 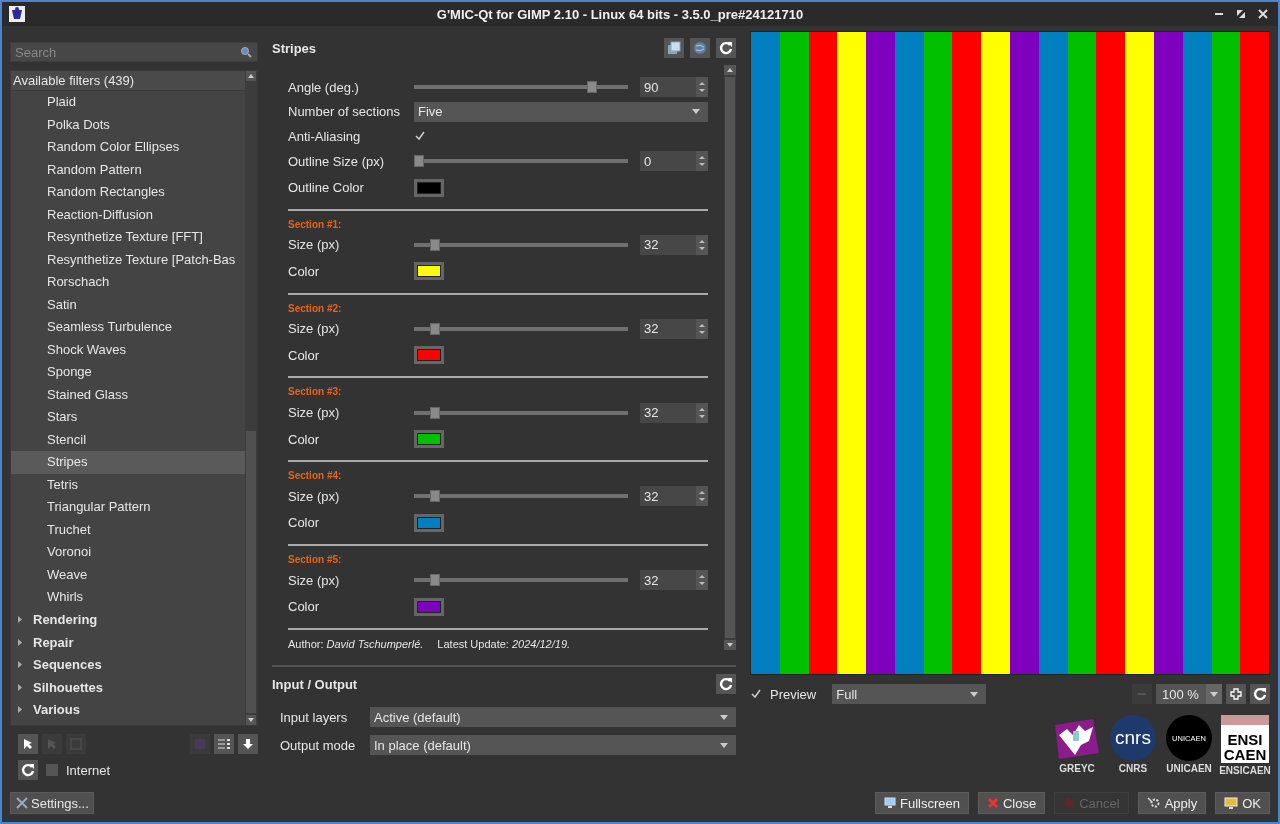 What do you see at coordinates (248, 744) in the screenshot?
I see `download-button` at bounding box center [248, 744].